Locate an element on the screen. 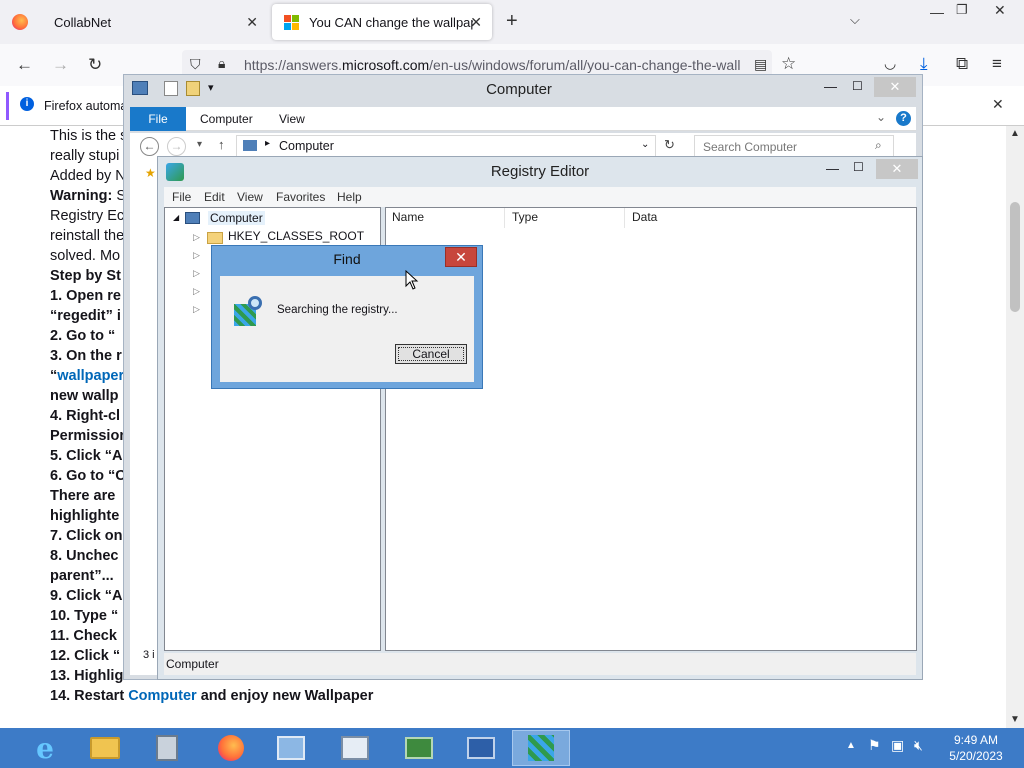  action-center-flag-icon: ⚑ is located at coordinates (874, 745).